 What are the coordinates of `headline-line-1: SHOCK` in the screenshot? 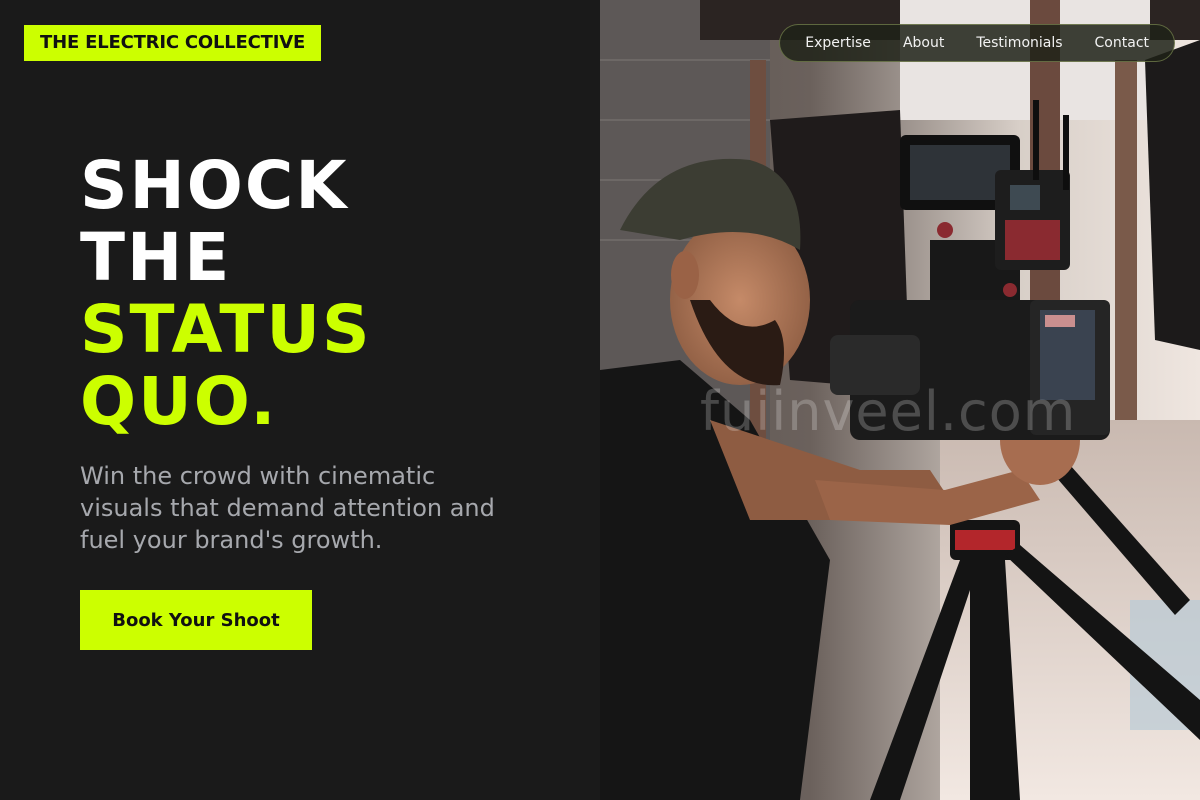 It's located at (214, 185).